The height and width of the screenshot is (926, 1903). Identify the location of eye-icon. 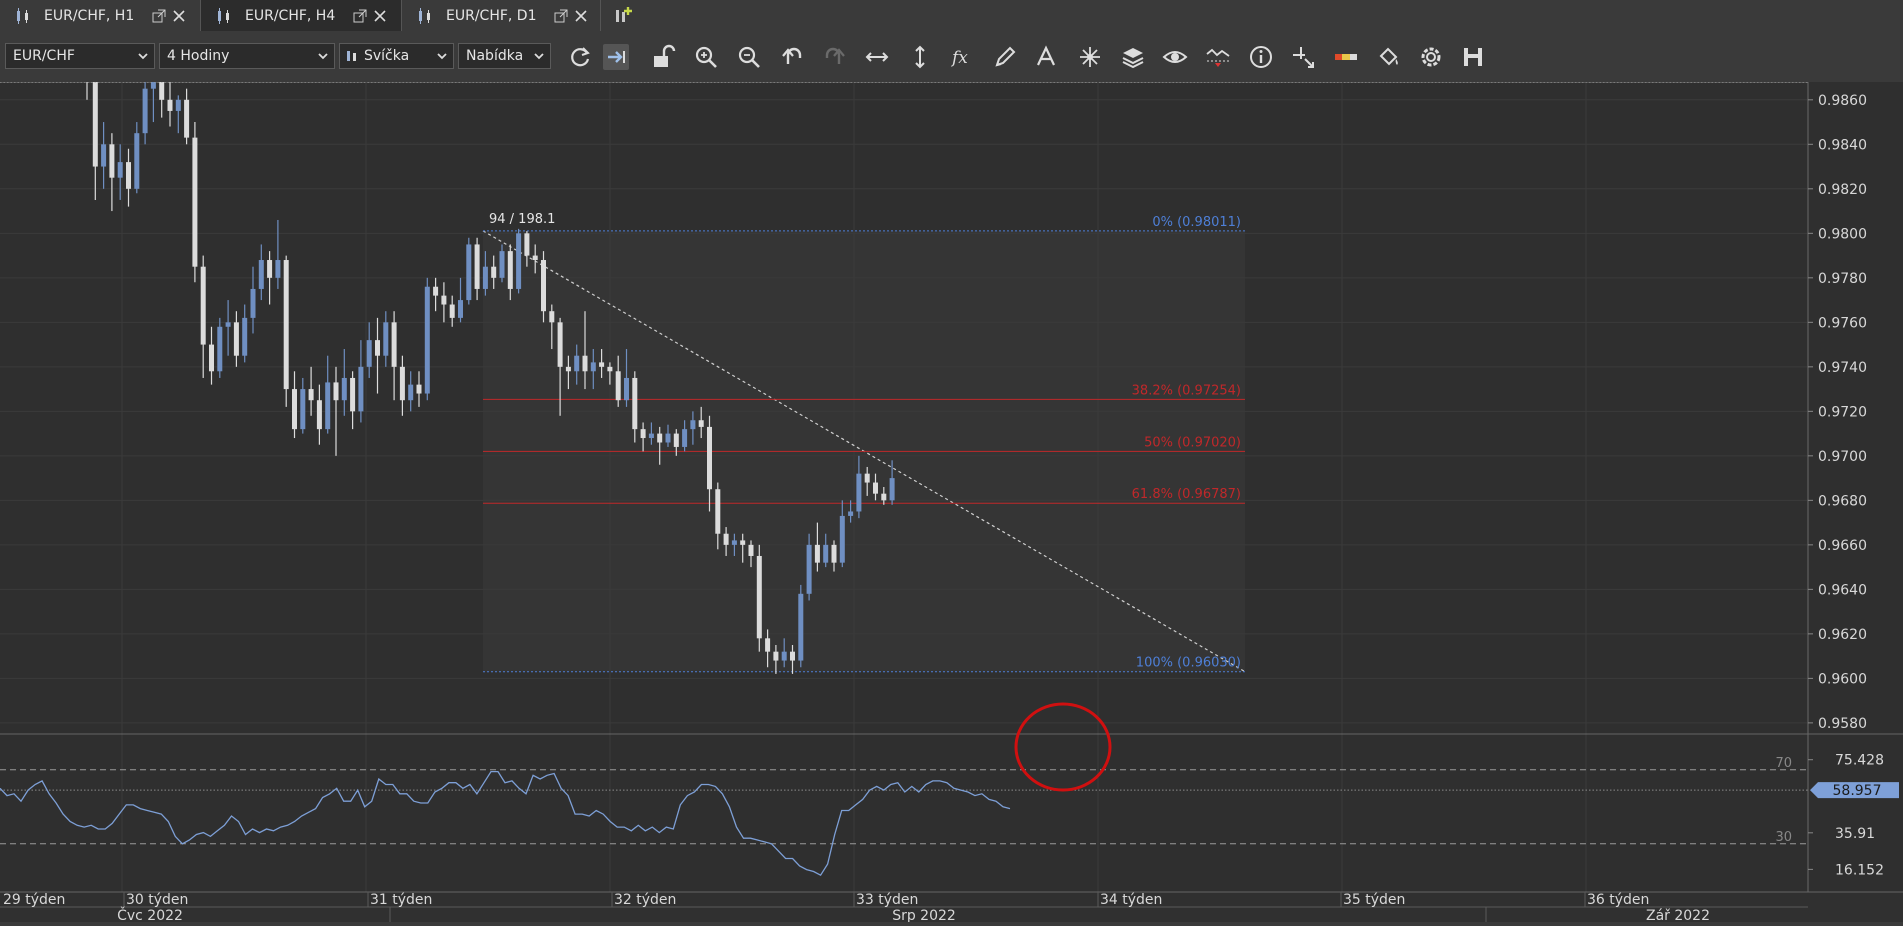
(1175, 57).